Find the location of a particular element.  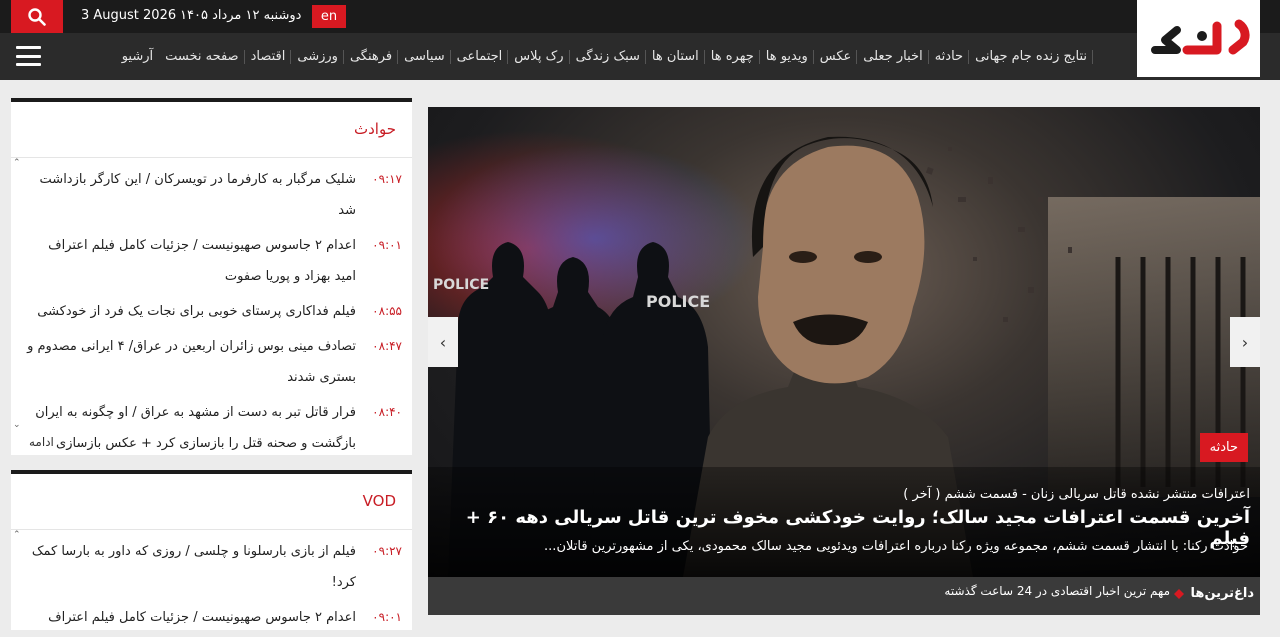

chevron-right-icon: › is located at coordinates (1245, 342).